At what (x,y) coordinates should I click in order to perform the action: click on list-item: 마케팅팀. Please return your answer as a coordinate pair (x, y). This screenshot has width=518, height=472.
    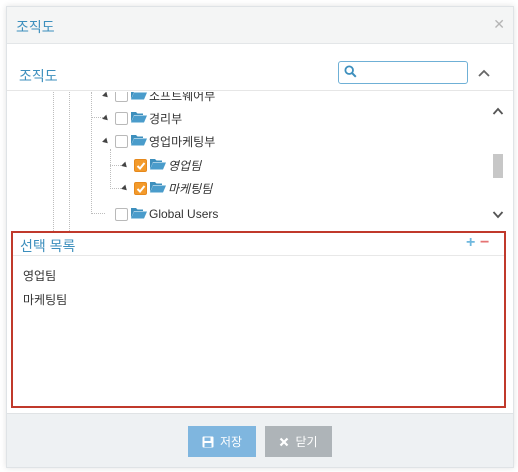
    Looking at the image, I should click on (45, 299).